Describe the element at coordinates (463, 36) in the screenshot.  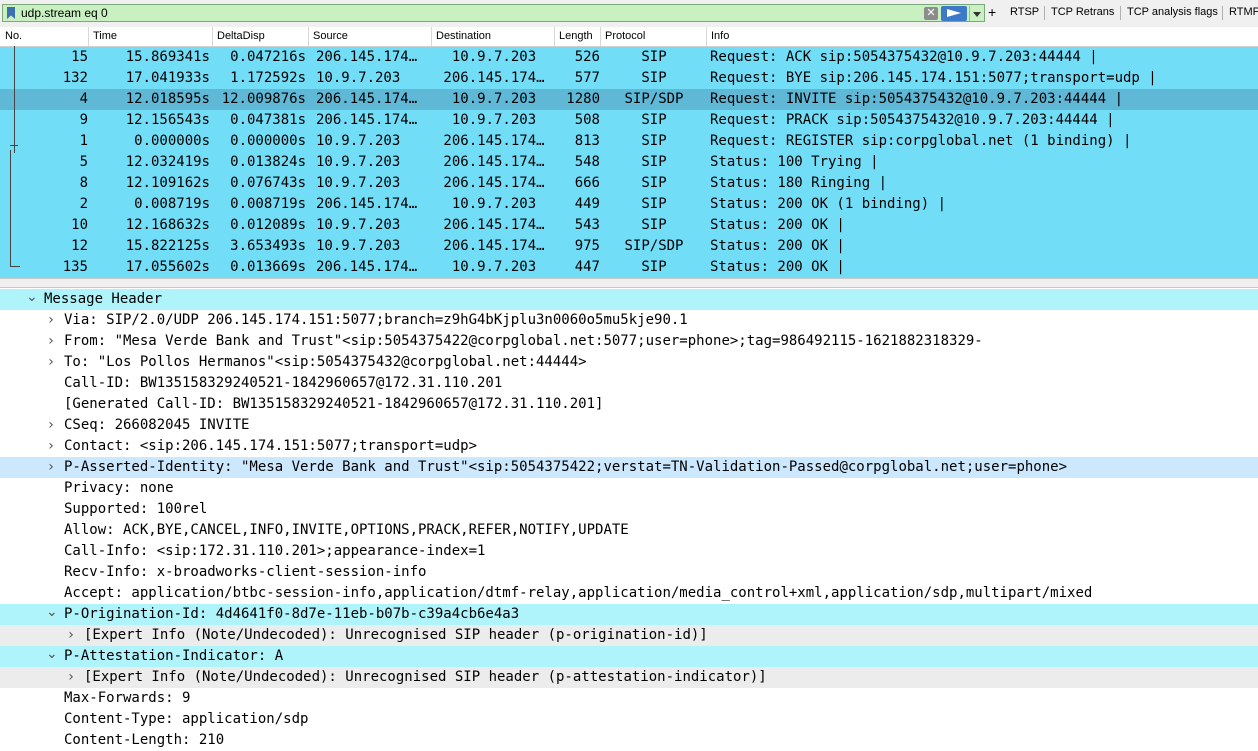
I see `column-header-destination: Destination` at that location.